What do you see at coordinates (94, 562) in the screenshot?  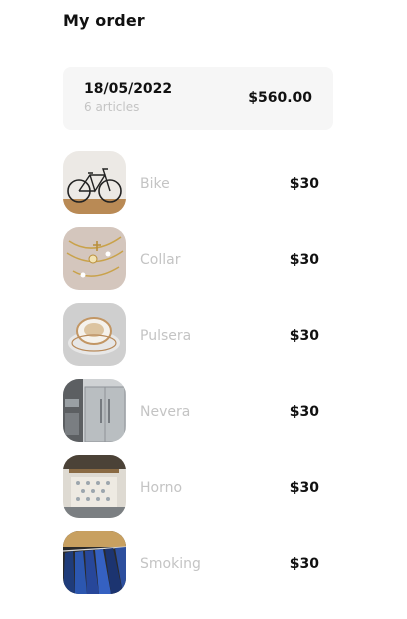 I see `suits-image` at bounding box center [94, 562].